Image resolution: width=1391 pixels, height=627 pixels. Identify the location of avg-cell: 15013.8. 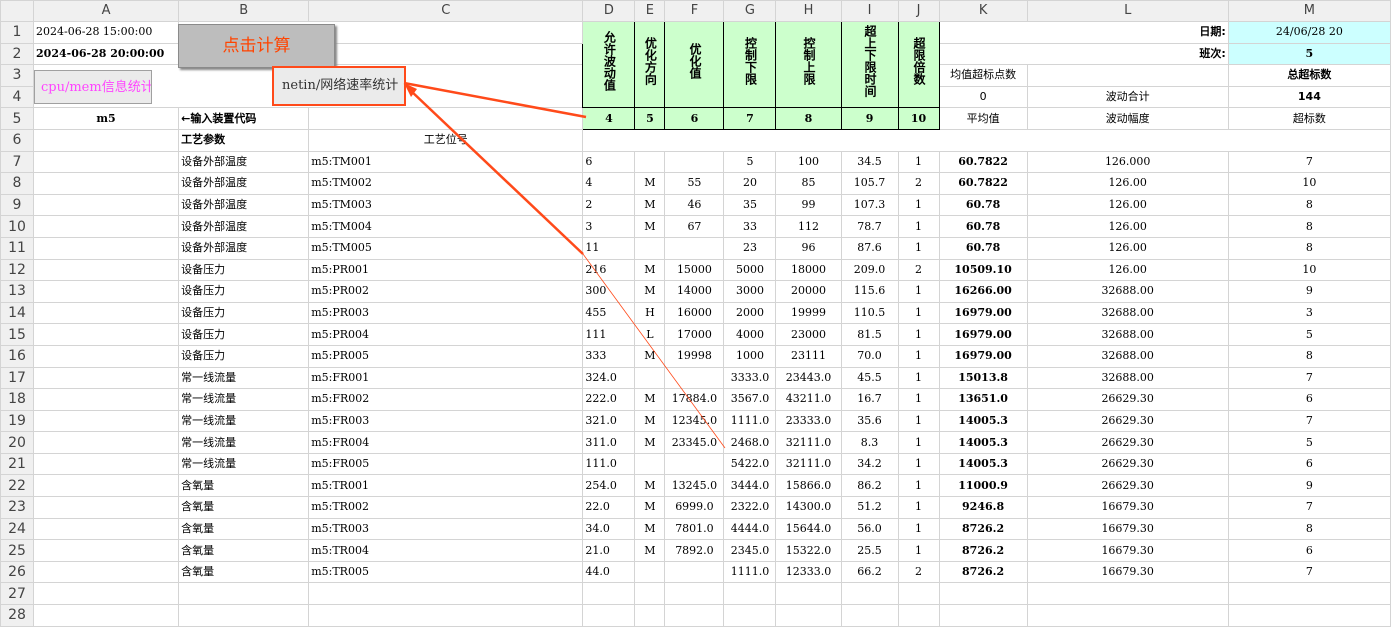
(983, 378).